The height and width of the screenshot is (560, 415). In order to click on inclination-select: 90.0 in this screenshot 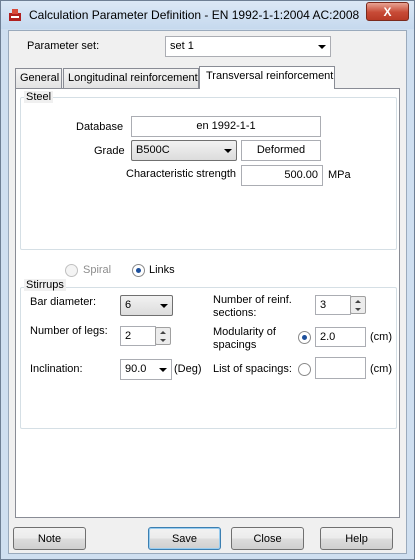, I will do `click(146, 369)`.